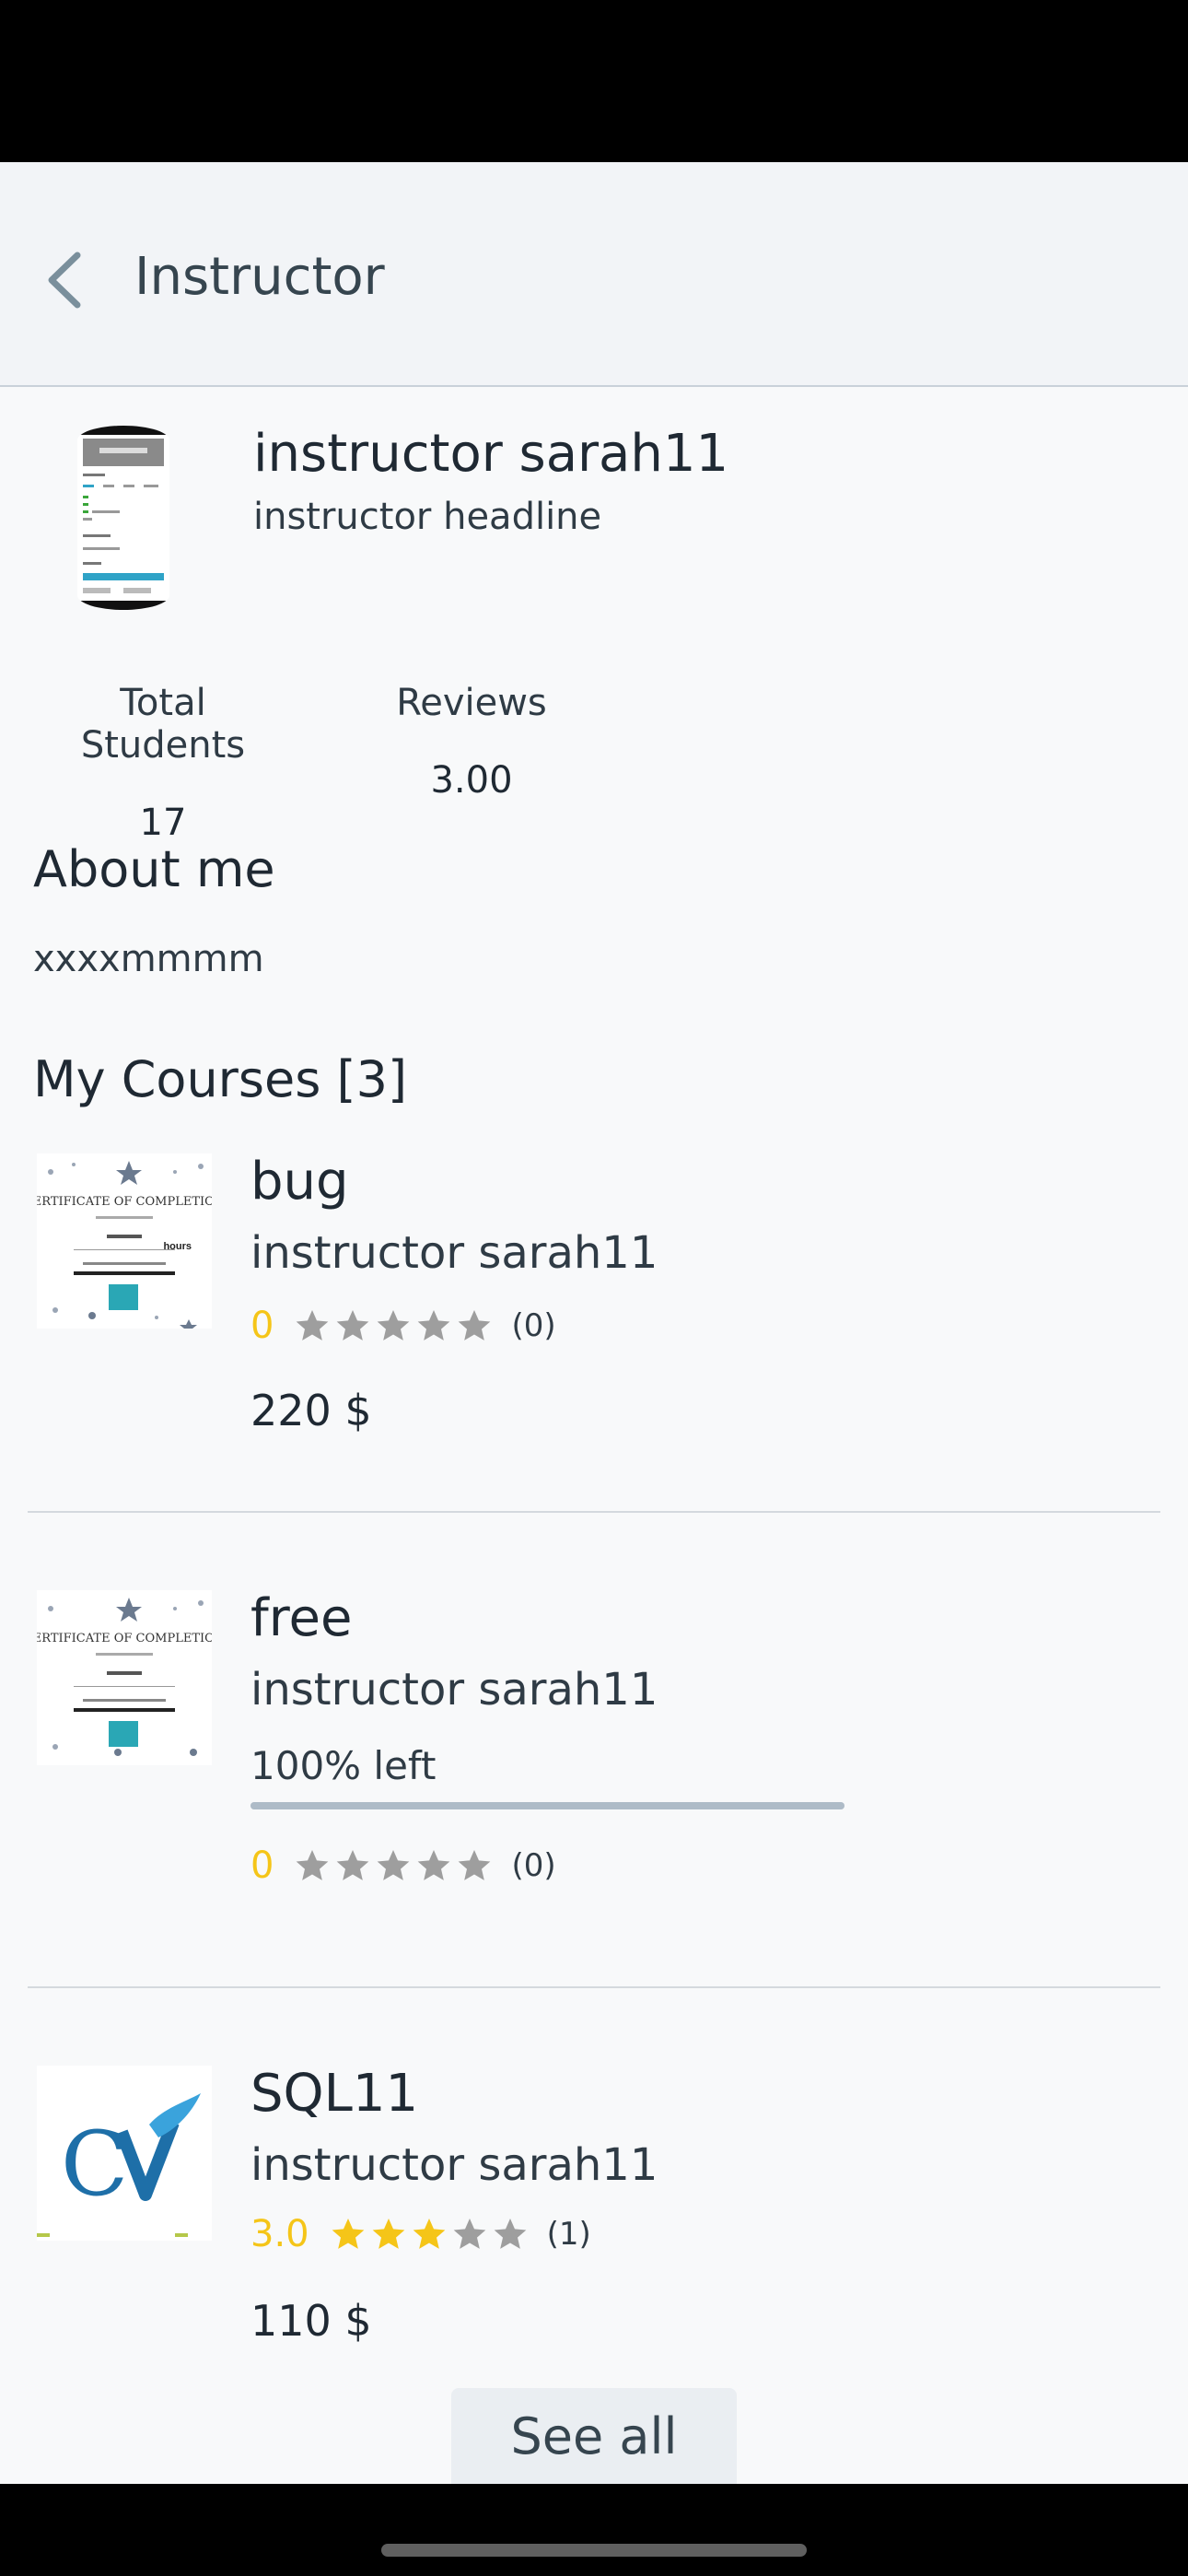  What do you see at coordinates (594, 2550) in the screenshot?
I see `home-indicator` at bounding box center [594, 2550].